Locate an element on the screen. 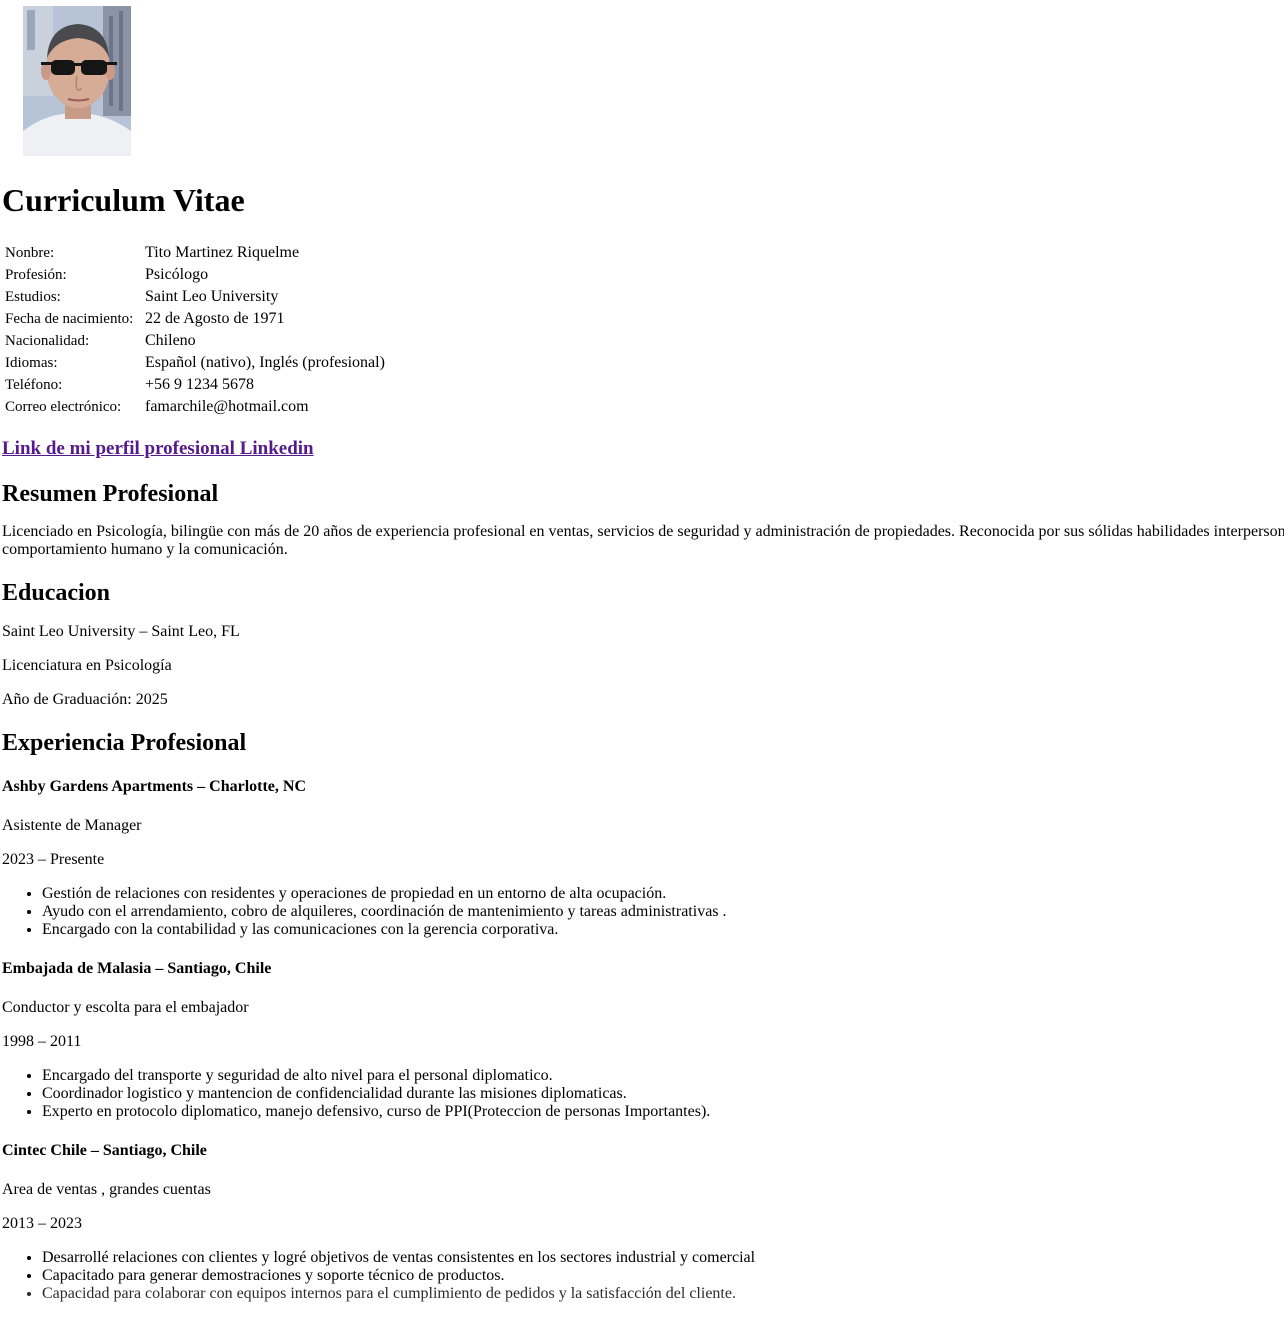 The width and height of the screenshot is (1284, 1336). profile-photo-icon is located at coordinates (77, 81).